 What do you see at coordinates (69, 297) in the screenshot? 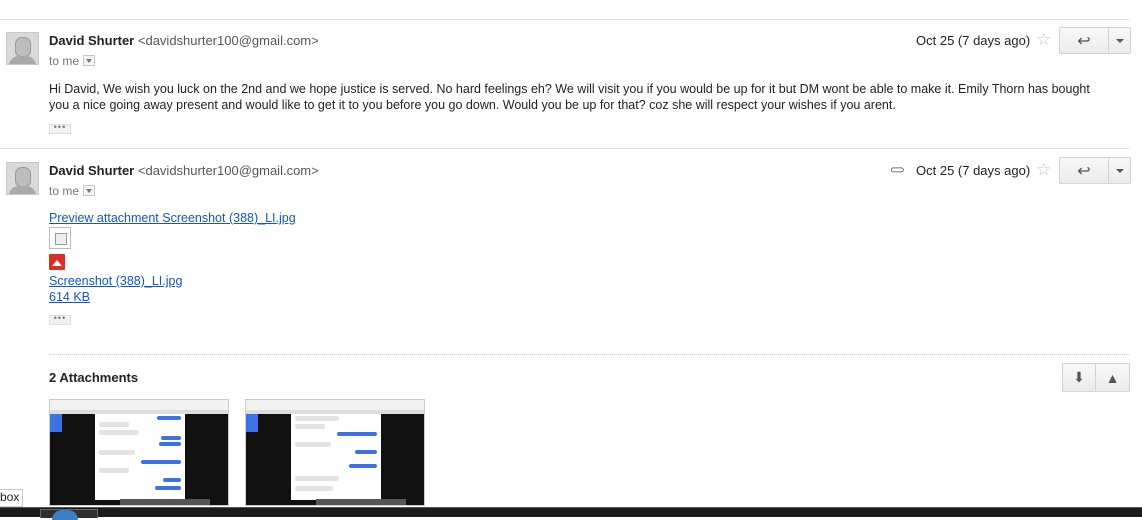
I see `attachment-size-link: 614 KB` at bounding box center [69, 297].